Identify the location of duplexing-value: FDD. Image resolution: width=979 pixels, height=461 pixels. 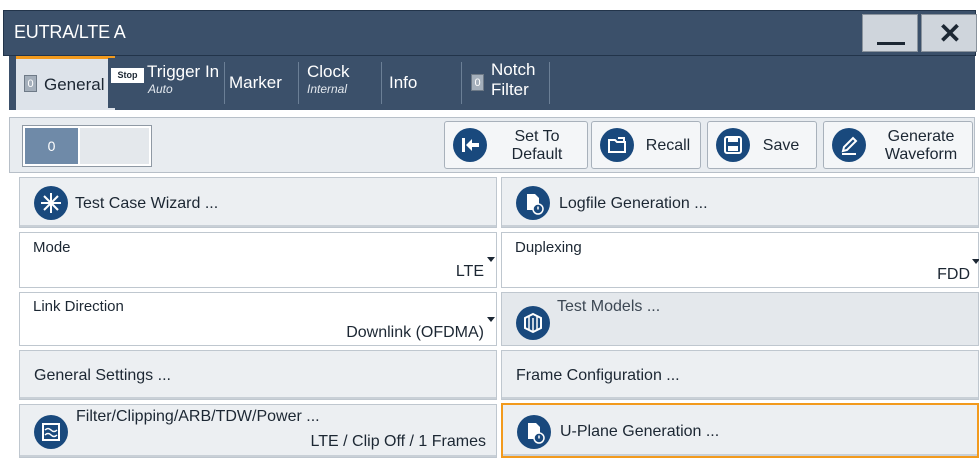
(953, 274).